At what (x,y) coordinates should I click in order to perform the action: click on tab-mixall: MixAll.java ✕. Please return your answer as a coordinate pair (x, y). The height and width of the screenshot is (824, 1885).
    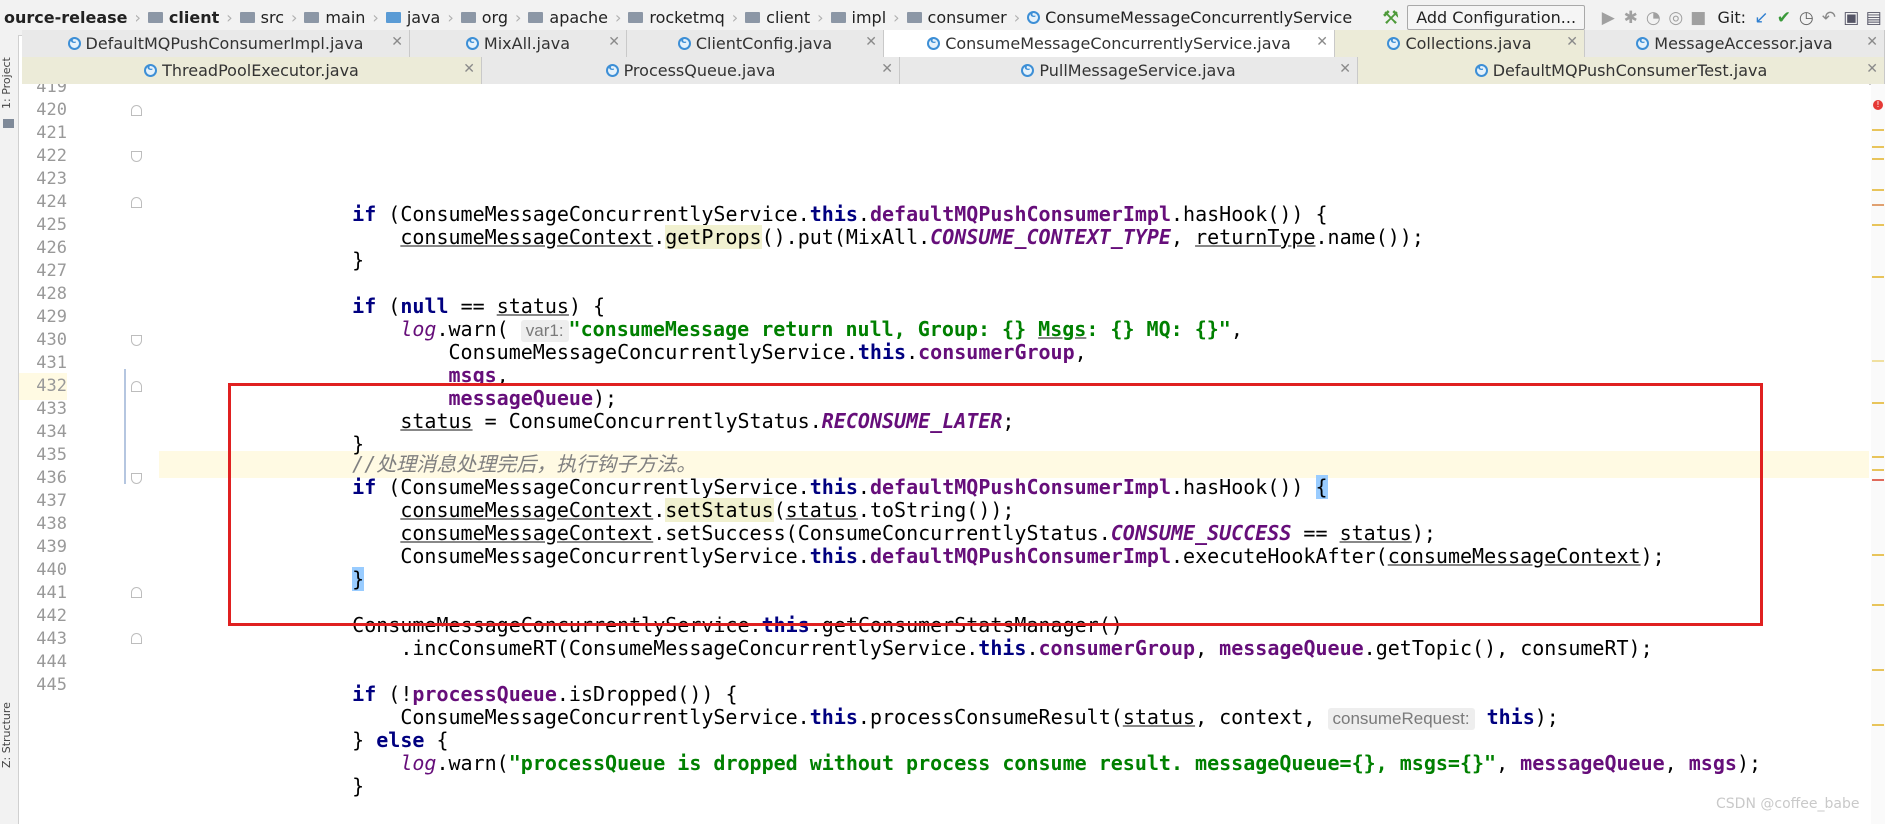
    Looking at the image, I should click on (518, 43).